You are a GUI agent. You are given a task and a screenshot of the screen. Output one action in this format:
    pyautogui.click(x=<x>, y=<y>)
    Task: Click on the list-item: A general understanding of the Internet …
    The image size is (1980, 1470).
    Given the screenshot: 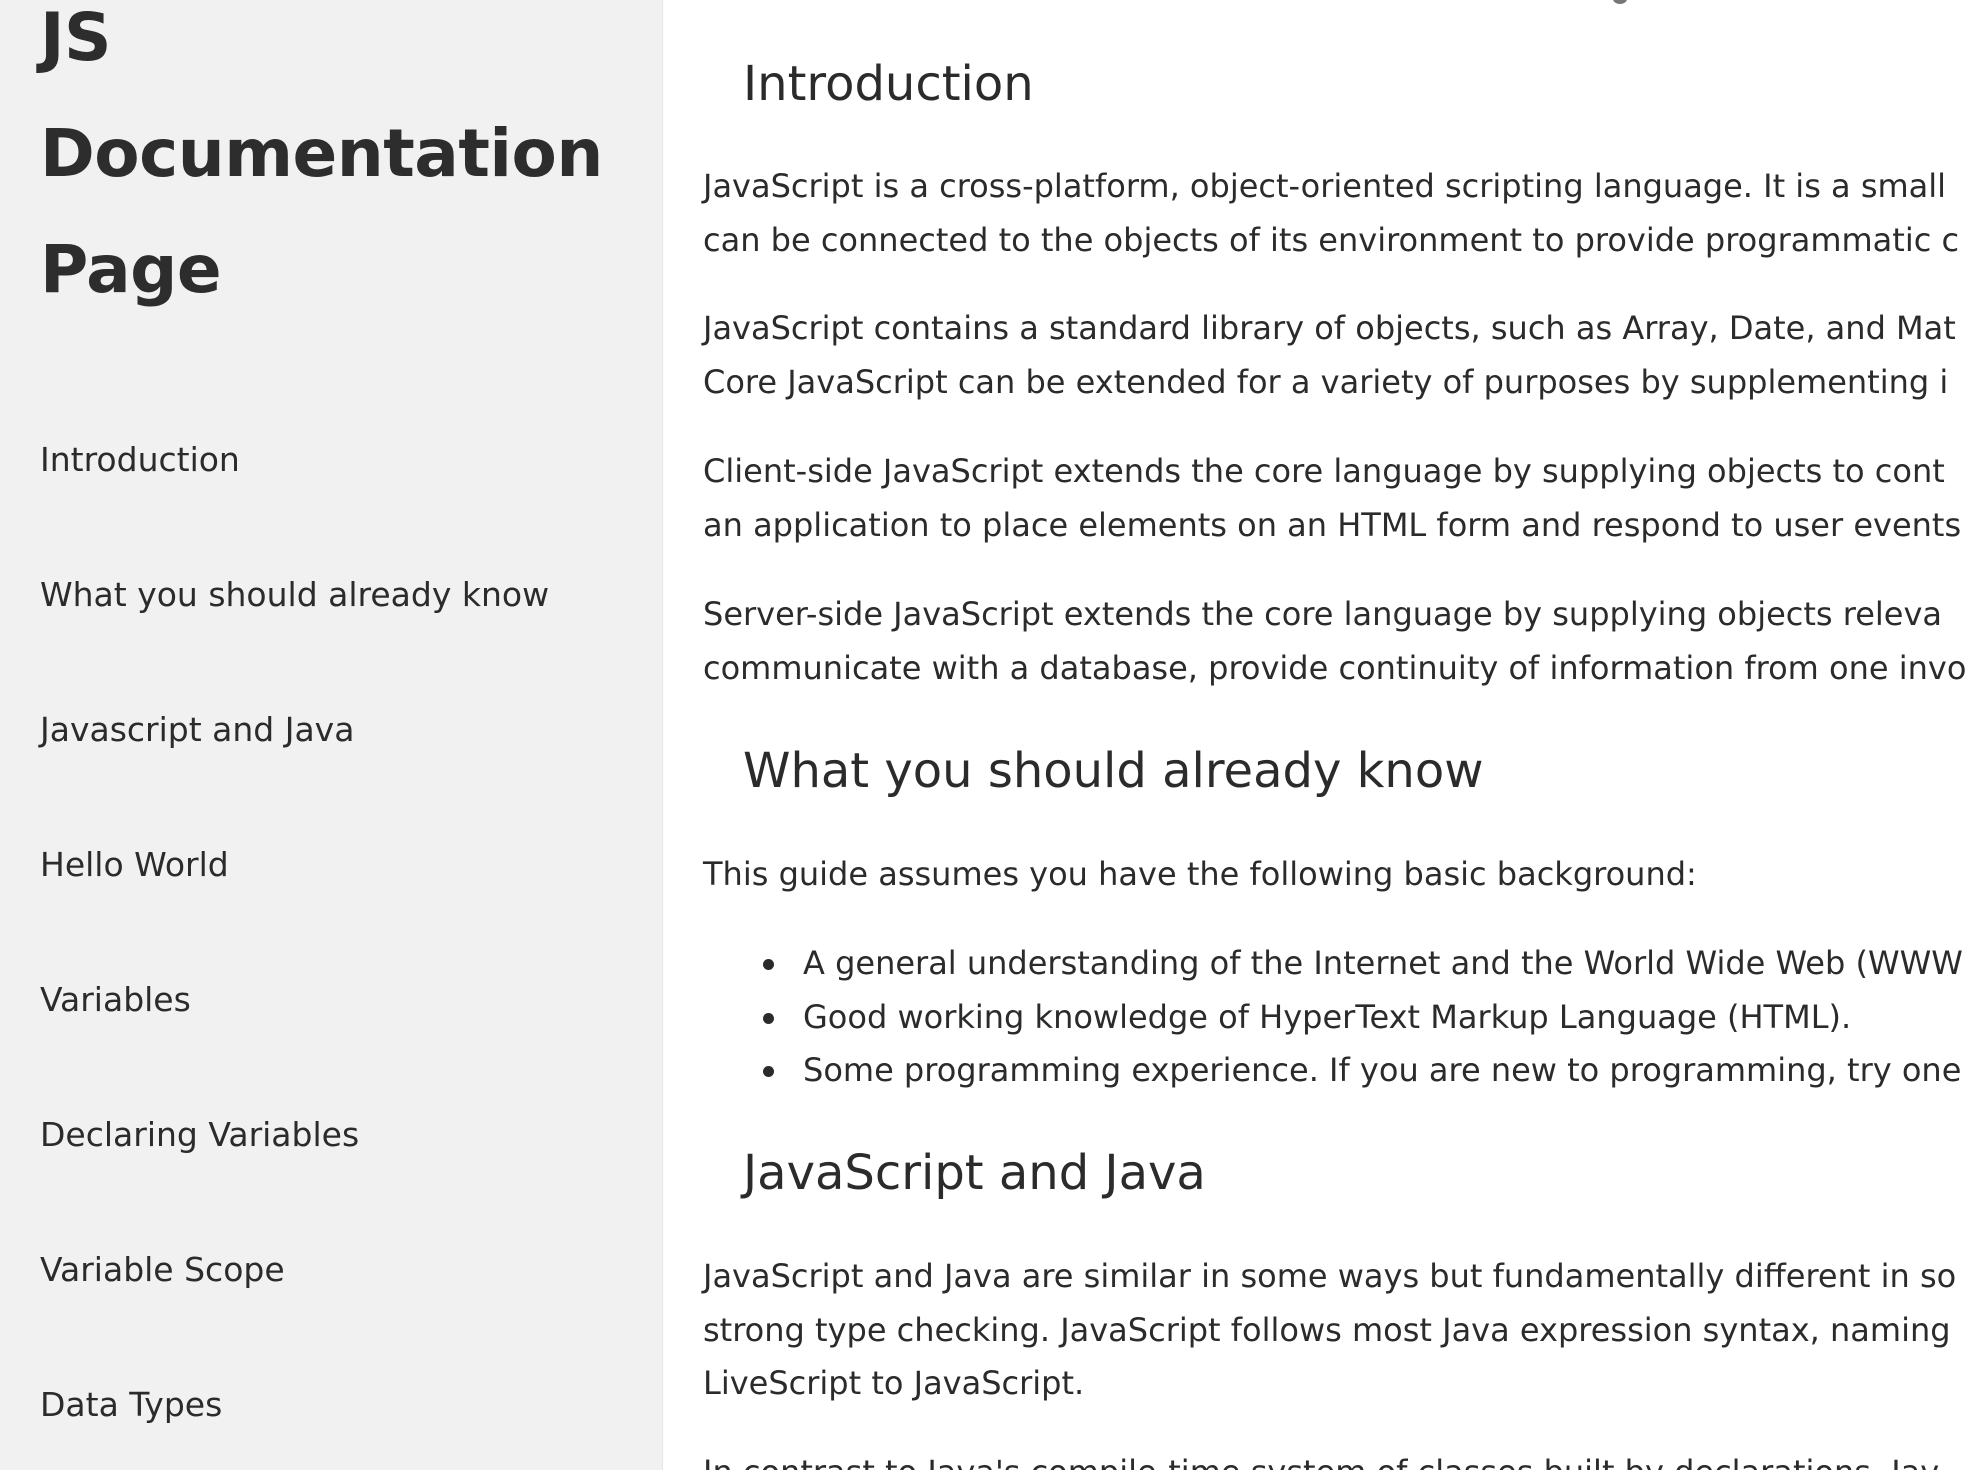 What is the action you would take?
    pyautogui.click(x=1333, y=964)
    